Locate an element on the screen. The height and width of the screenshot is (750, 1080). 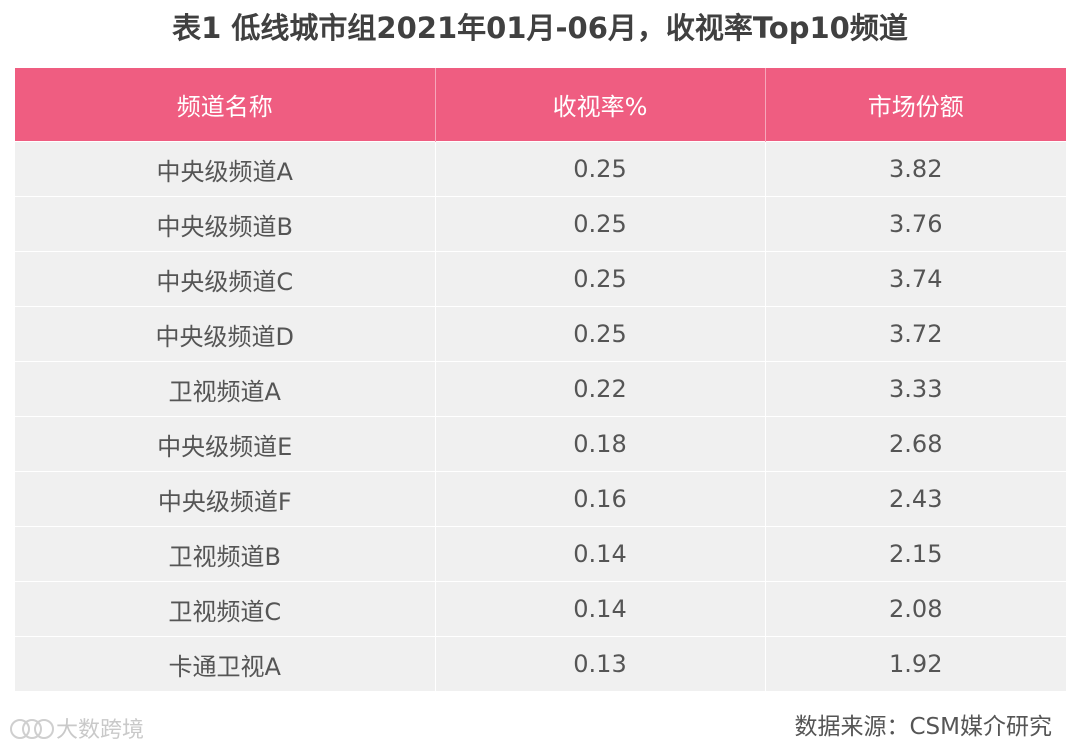
cell-channel: 中央级频道B is located at coordinates (225, 224).